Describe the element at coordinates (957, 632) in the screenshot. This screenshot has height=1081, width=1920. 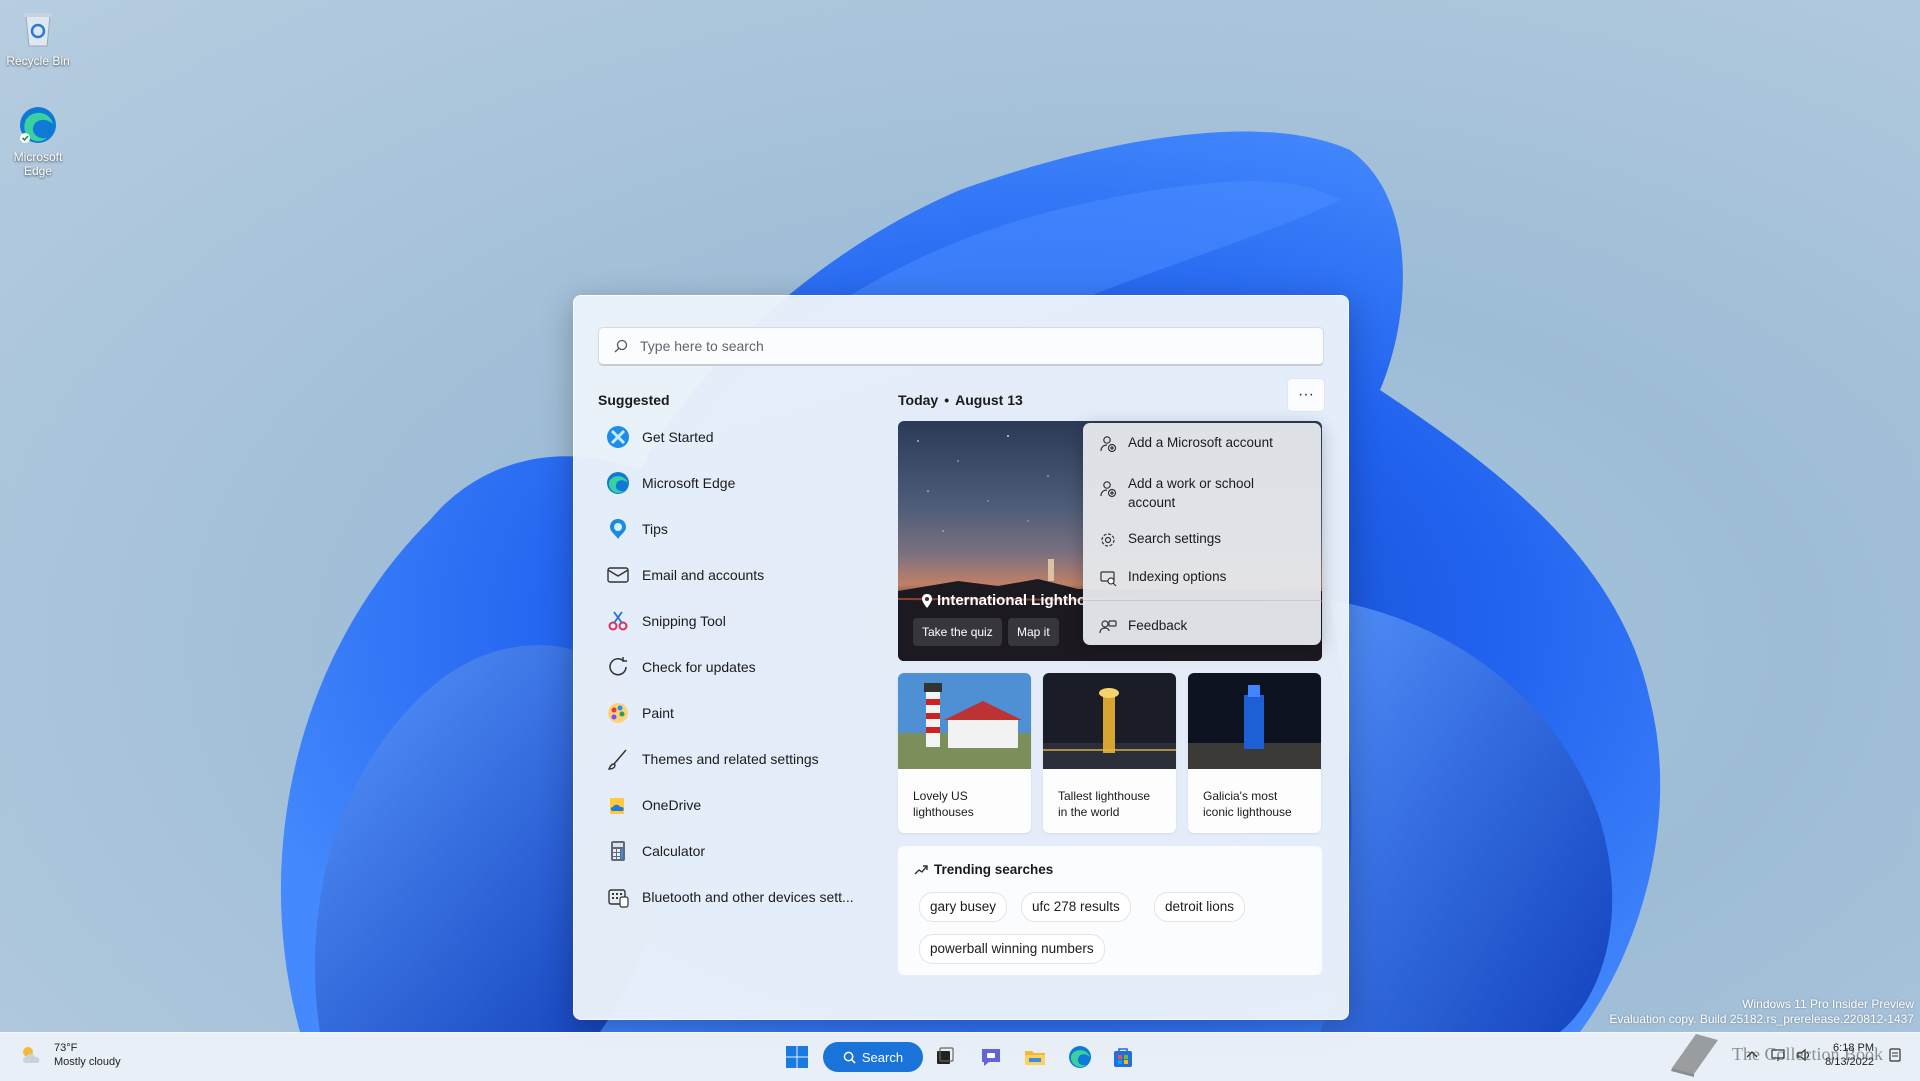
I see `take-quiz-button: Take the quiz` at that location.